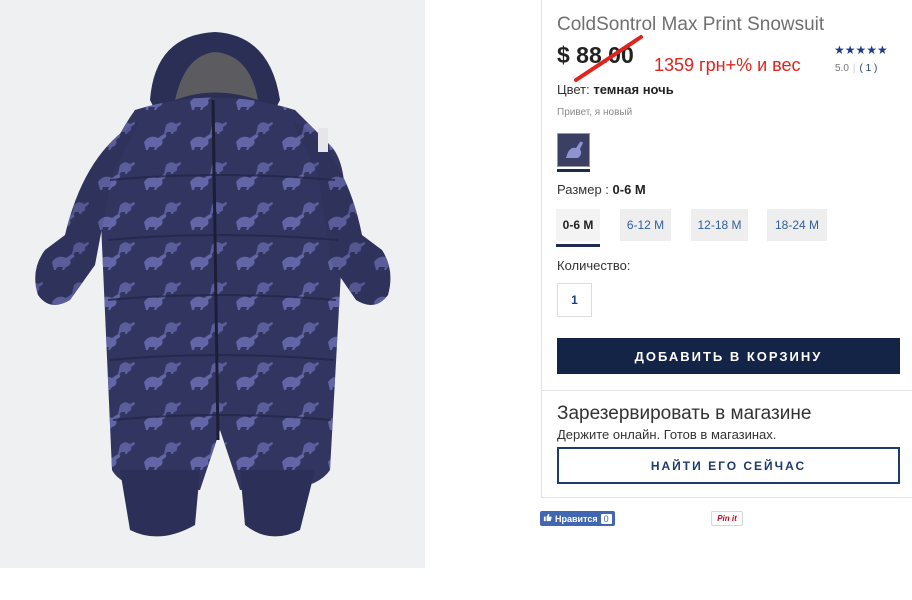 The image size is (912, 600). What do you see at coordinates (629, 189) in the screenshot?
I see `size-value: 0-6 M` at bounding box center [629, 189].